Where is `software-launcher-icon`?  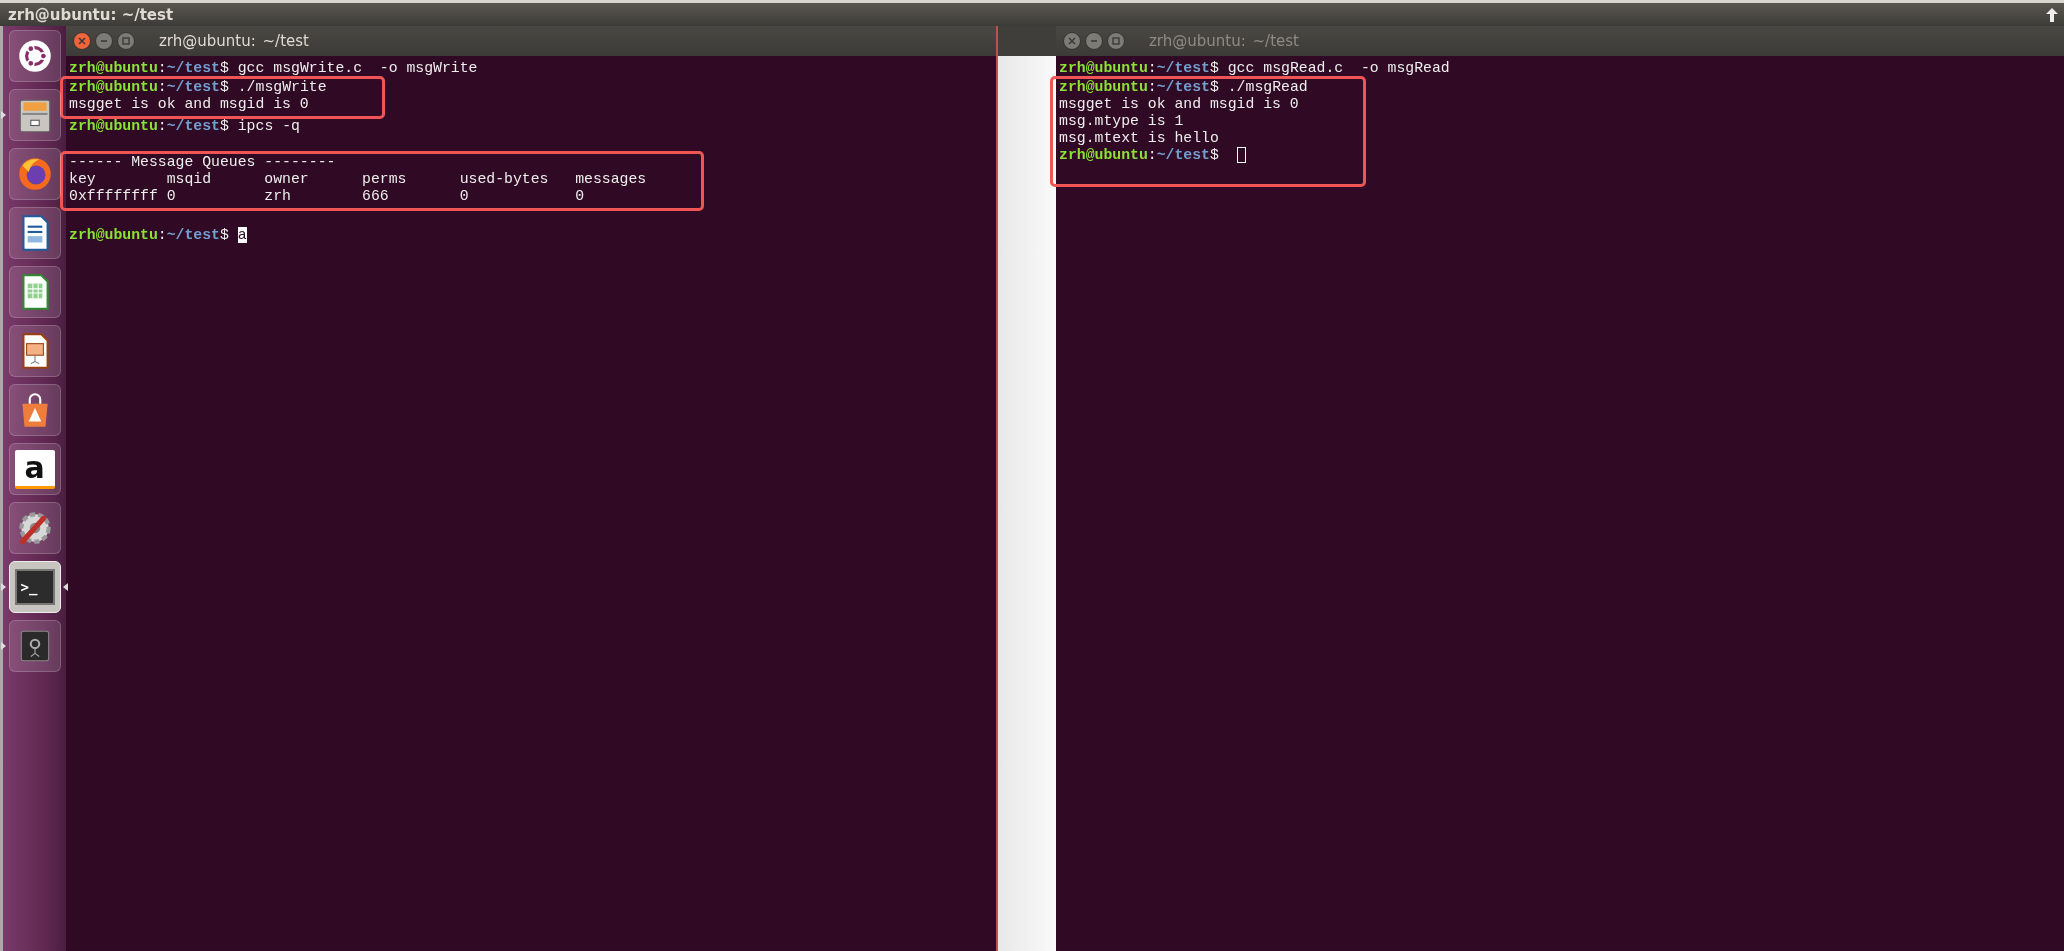 software-launcher-icon is located at coordinates (34, 410).